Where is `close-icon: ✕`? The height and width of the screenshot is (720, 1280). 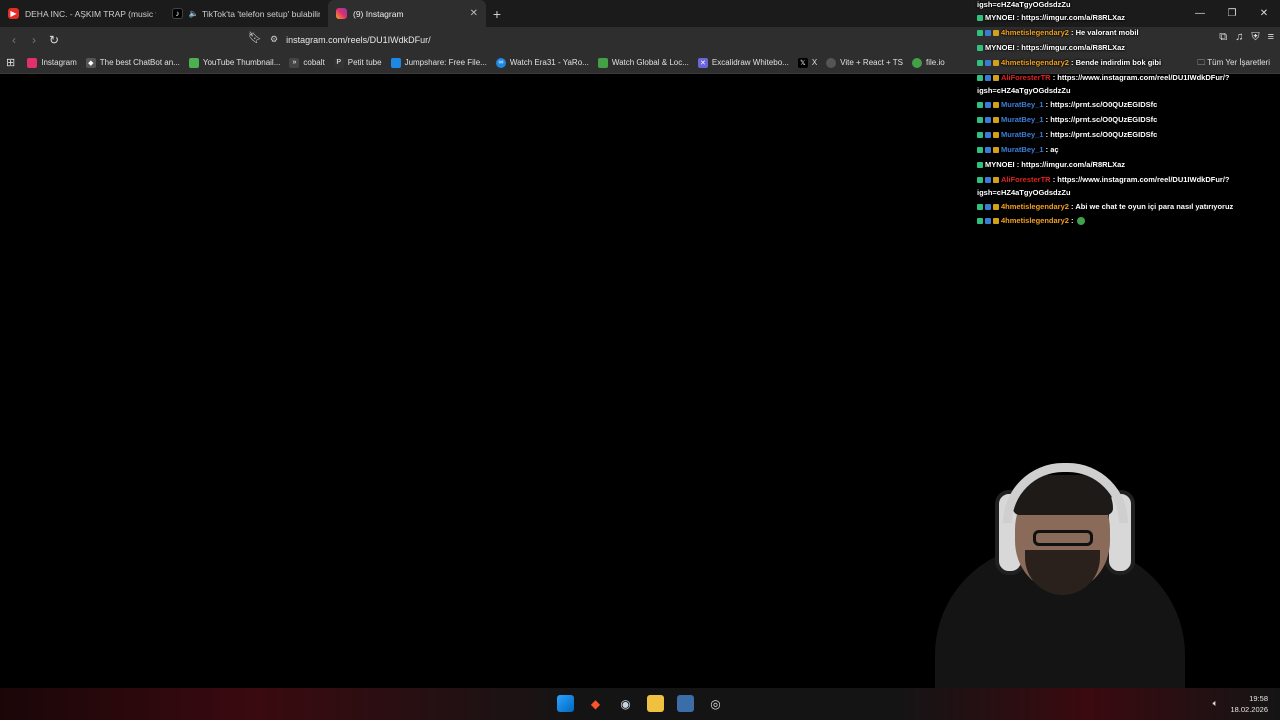 close-icon: ✕ is located at coordinates (474, 13).